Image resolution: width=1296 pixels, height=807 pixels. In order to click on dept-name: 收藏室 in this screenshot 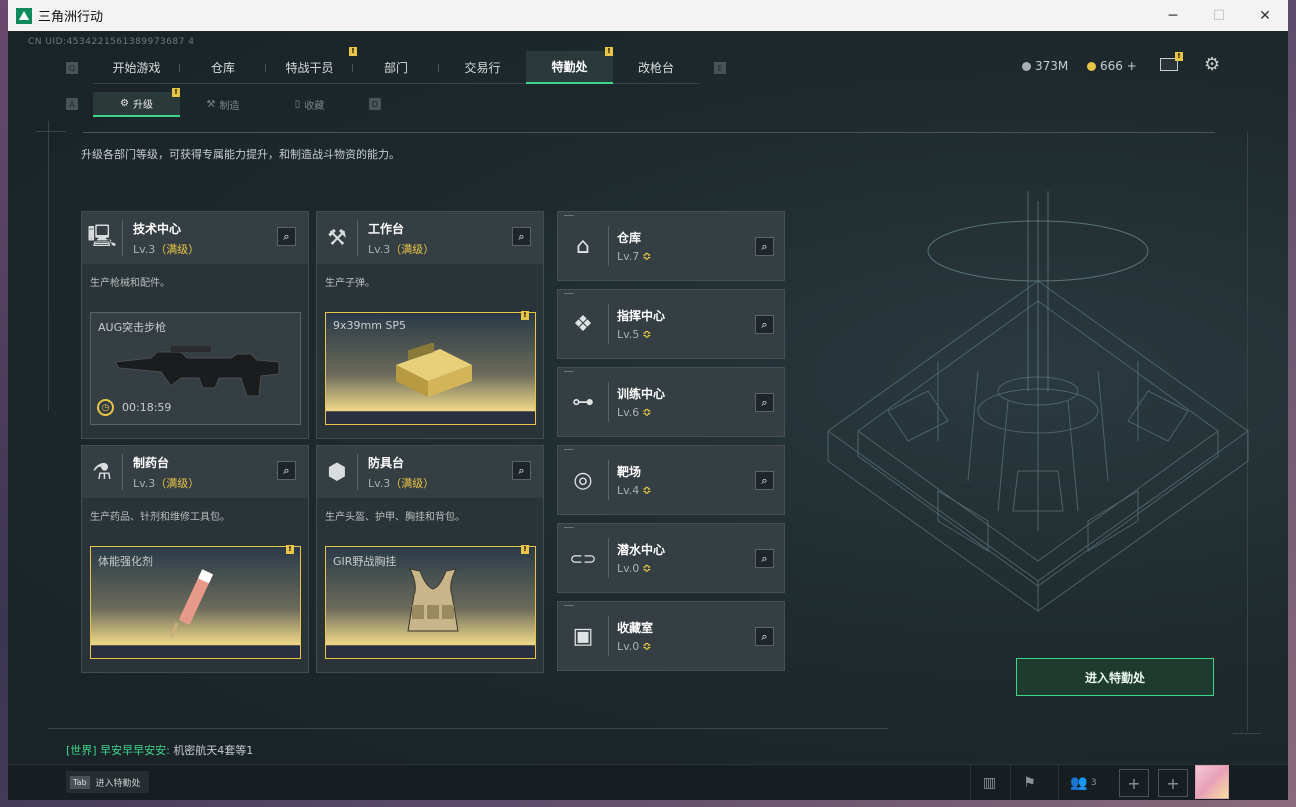, I will do `click(635, 628)`.